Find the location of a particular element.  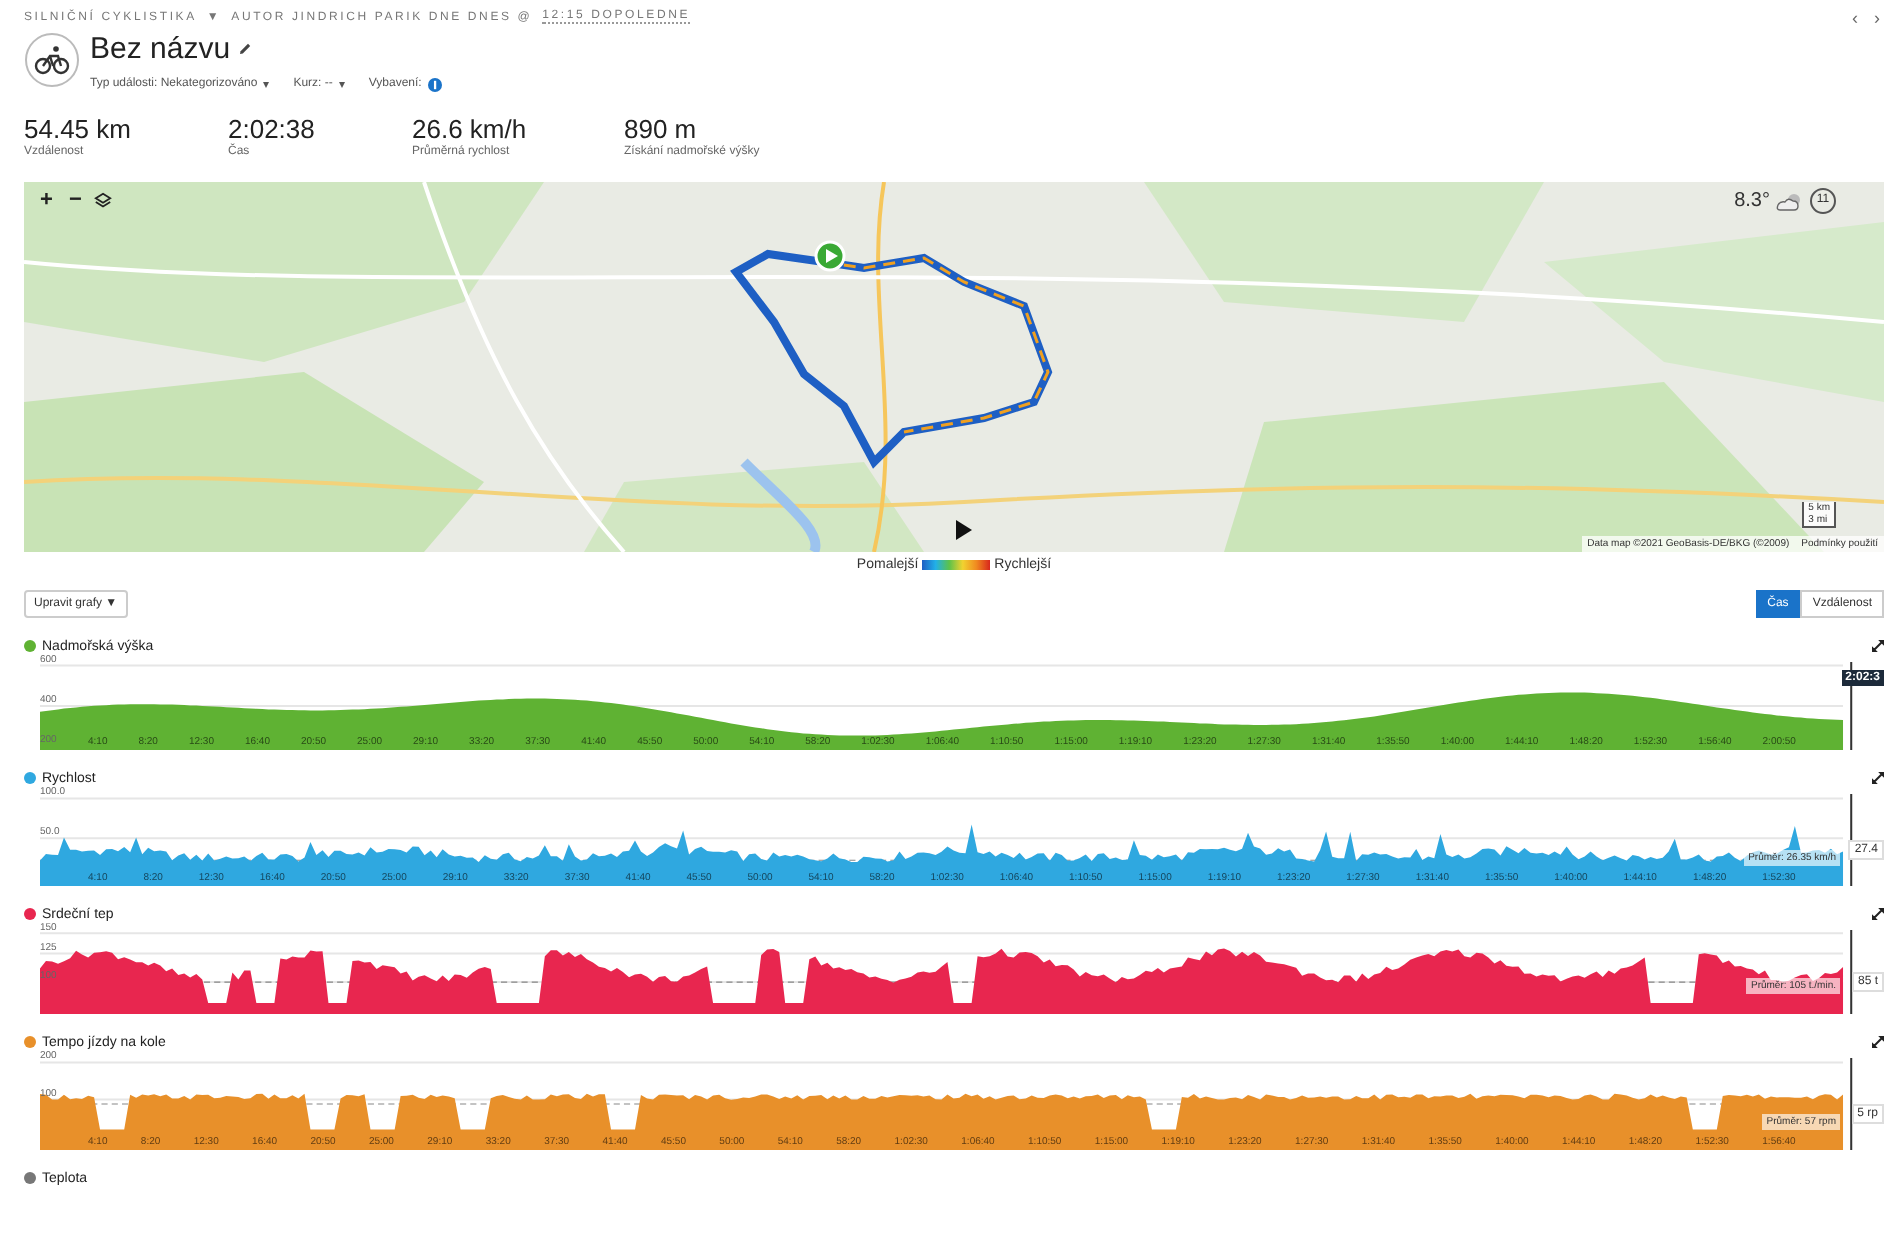

layers-icon is located at coordinates (102, 201).